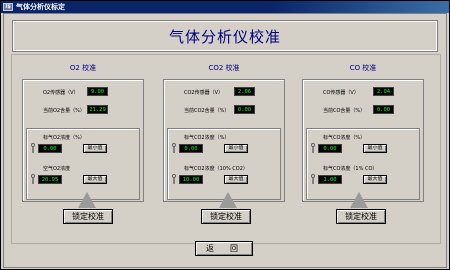 This screenshot has width=450, height=270. I want to click on o2-min-button: 最小值, so click(95, 148).